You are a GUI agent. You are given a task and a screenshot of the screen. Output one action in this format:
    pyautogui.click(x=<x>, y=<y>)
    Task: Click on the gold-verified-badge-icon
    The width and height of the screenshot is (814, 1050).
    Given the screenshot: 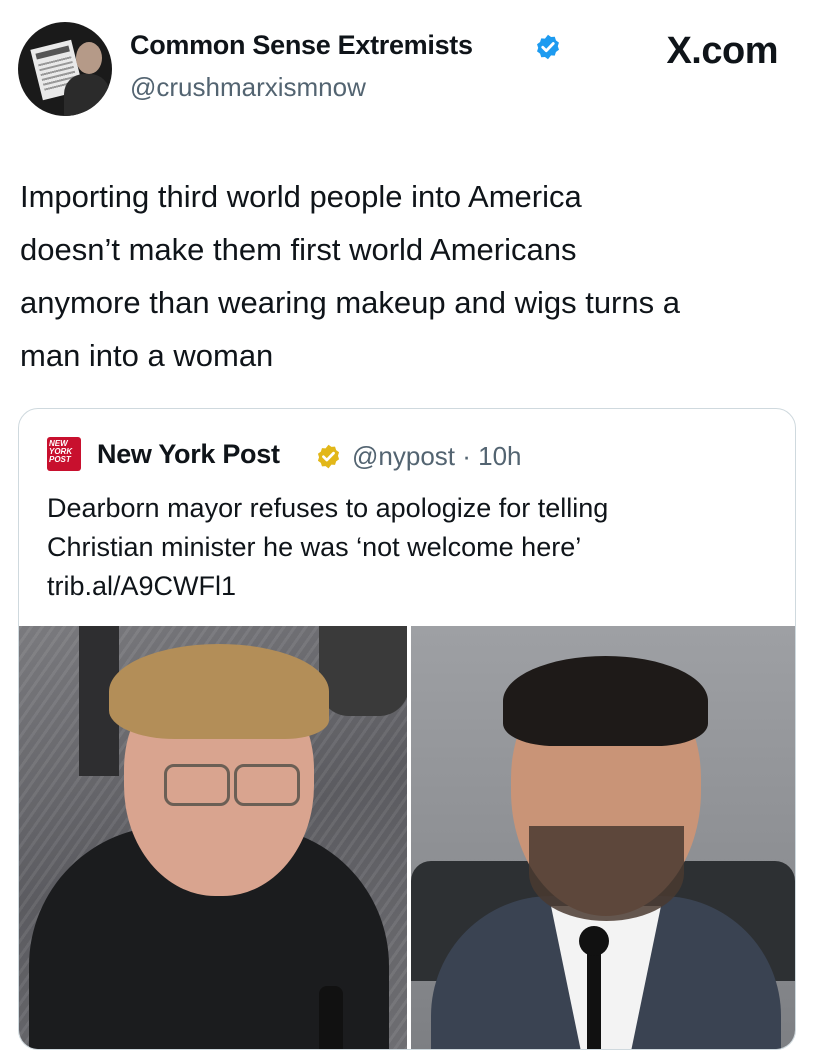 What is the action you would take?
    pyautogui.click(x=328, y=456)
    